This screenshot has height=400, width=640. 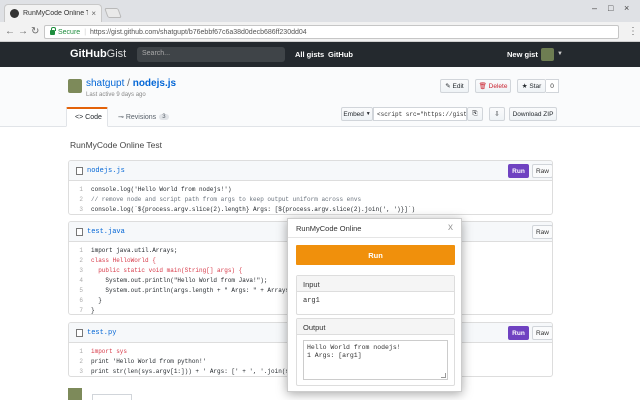 I want to click on gist-title: shatgupt / nodejs.js, so click(x=131, y=83).